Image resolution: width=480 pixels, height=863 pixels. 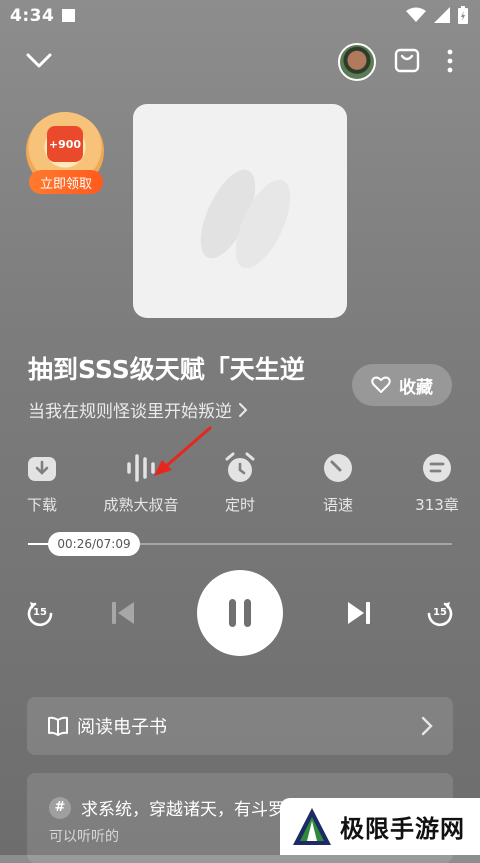 What do you see at coordinates (463, 15) in the screenshot?
I see `battery-icon` at bounding box center [463, 15].